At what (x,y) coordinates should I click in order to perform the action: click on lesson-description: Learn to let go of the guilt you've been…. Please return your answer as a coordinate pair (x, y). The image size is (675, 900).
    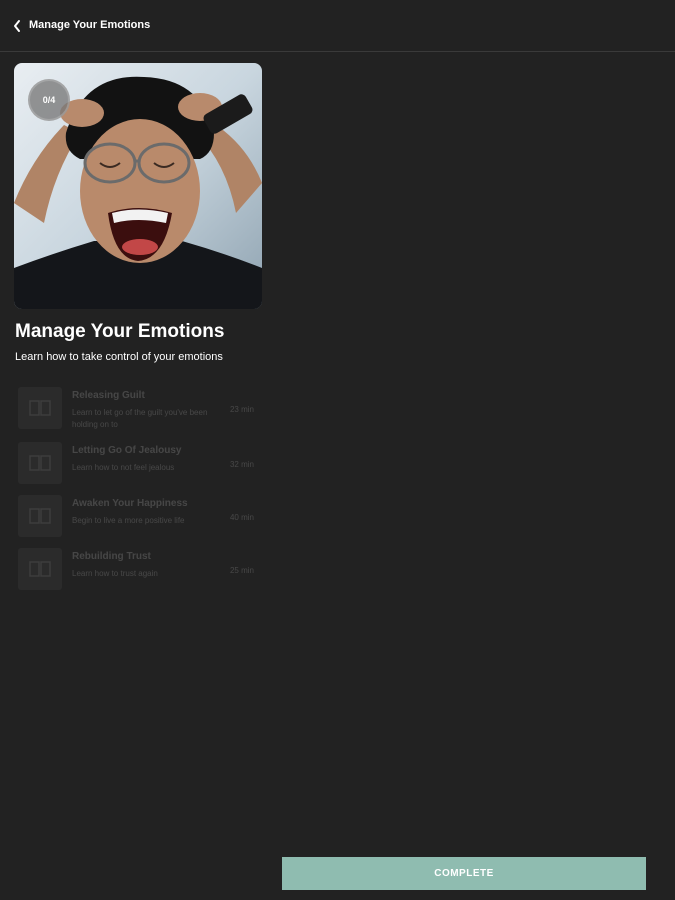
    Looking at the image, I should click on (140, 418).